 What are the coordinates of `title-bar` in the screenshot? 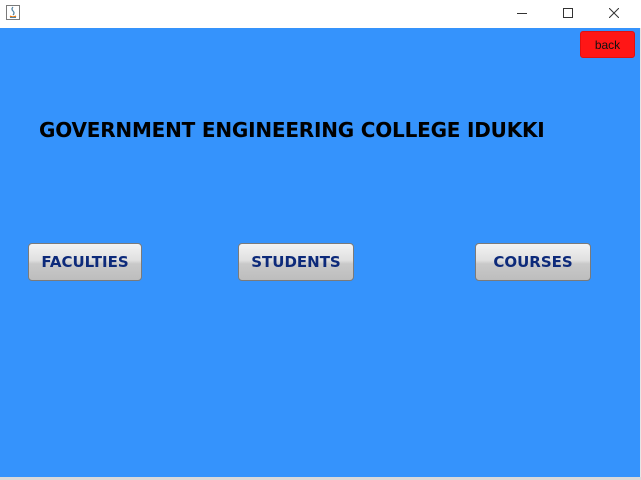 It's located at (320, 14).